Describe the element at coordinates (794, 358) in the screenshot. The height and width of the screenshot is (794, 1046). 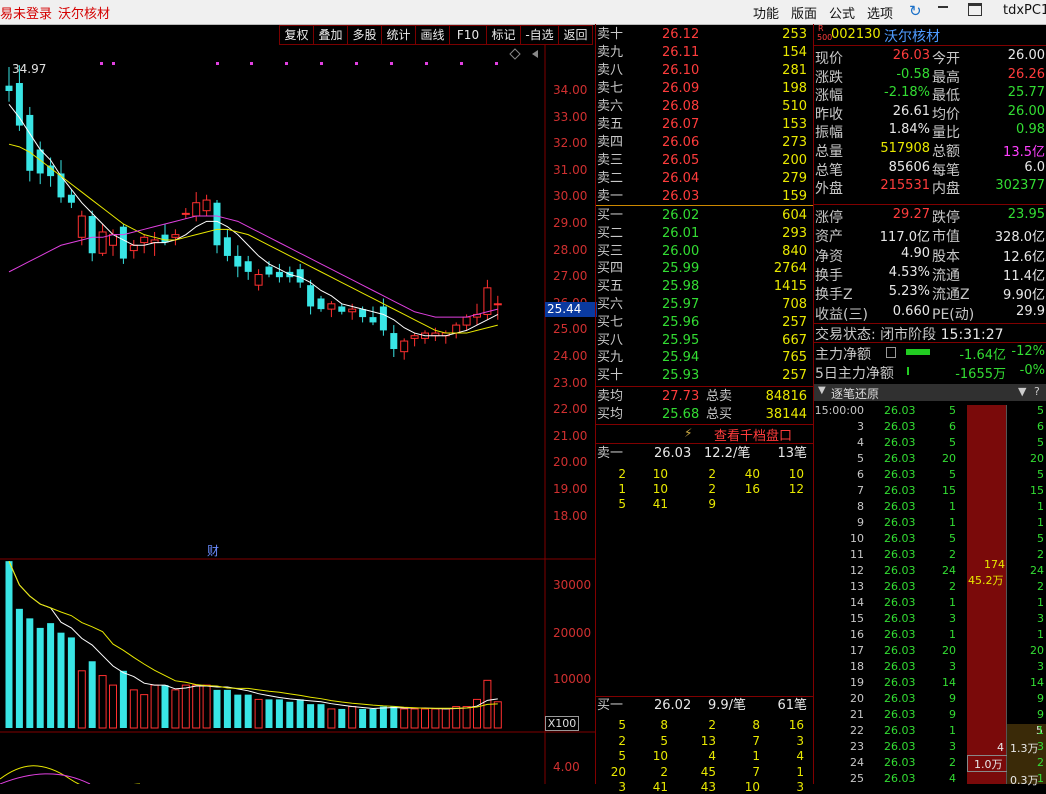
I see `bid-volume: 765` at that location.